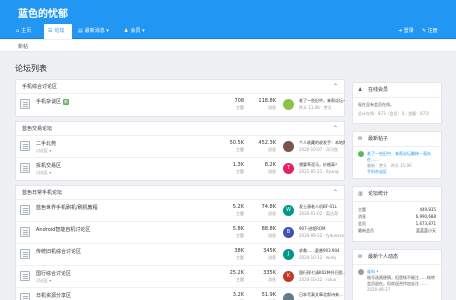  What do you see at coordinates (319, 171) in the screenshot?
I see `last-post-meta: 2021-05-21 · 9yang` at bounding box center [319, 171].